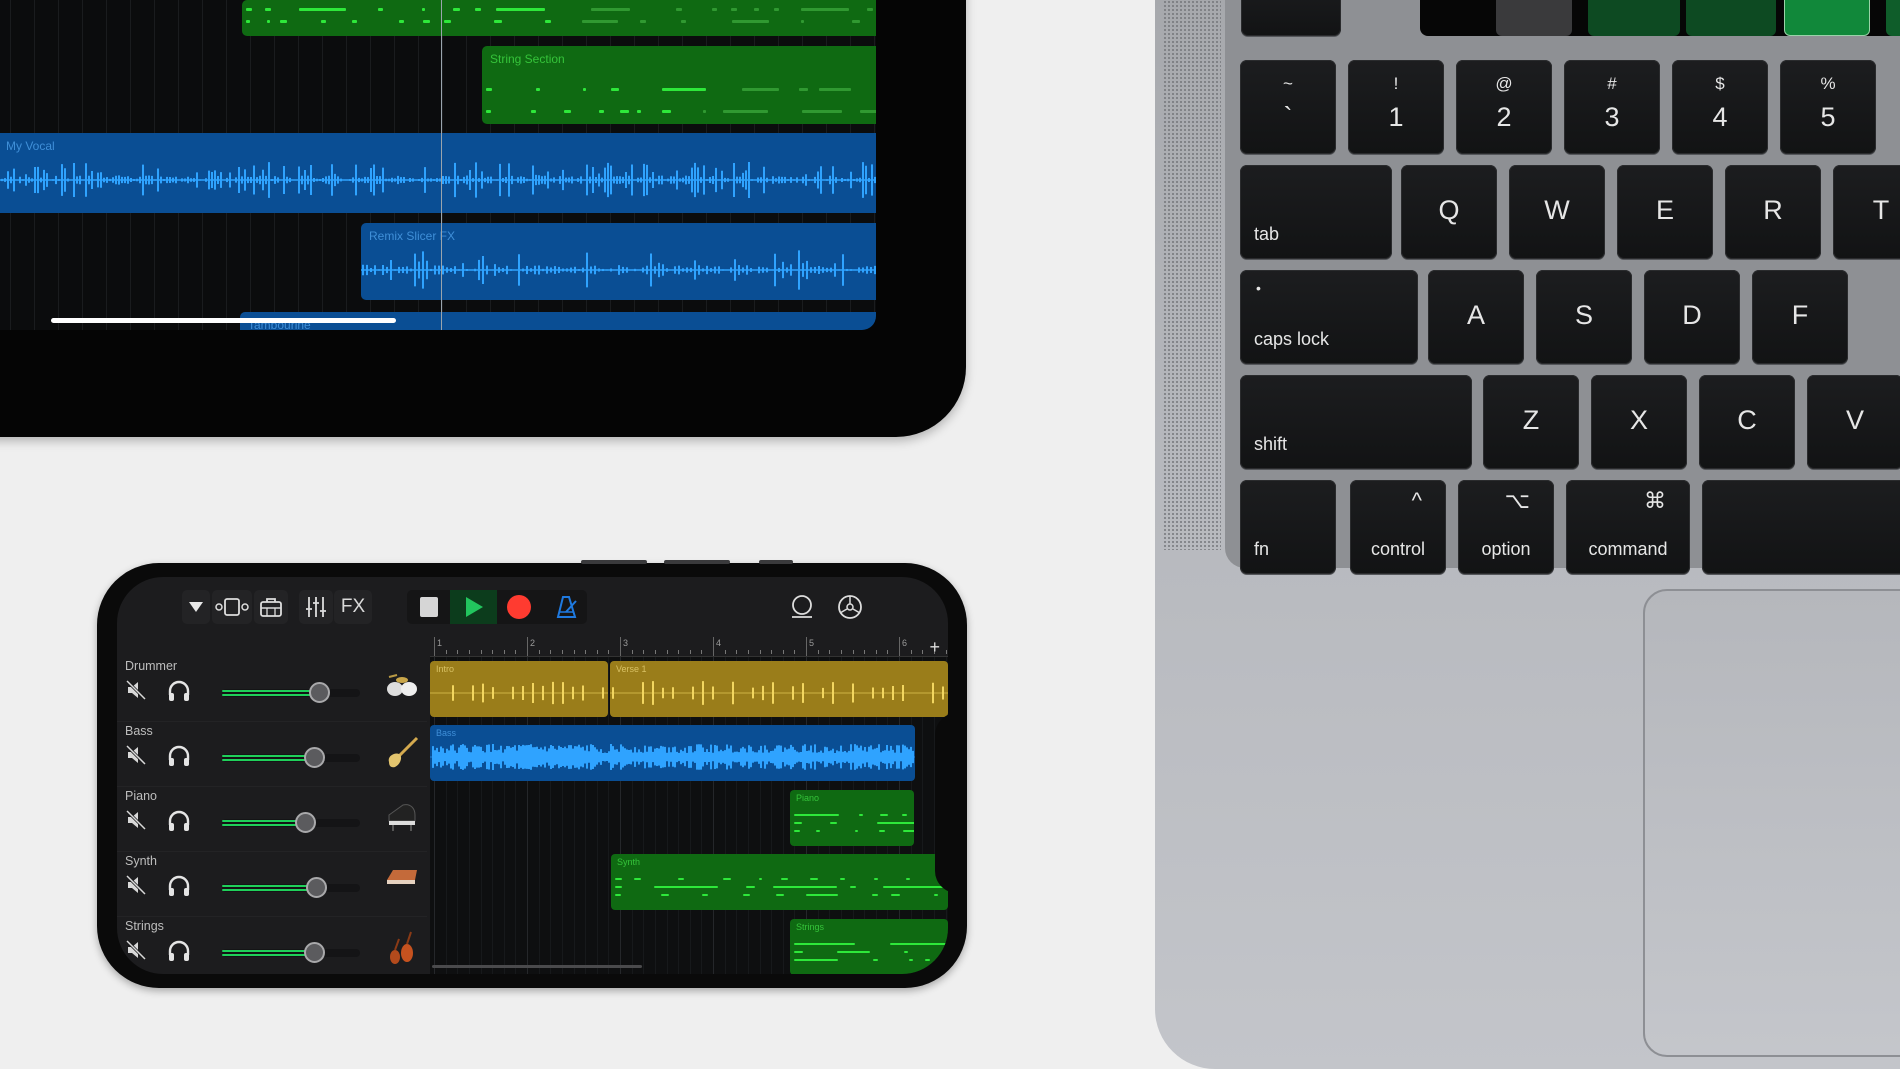 The image size is (1900, 1069). What do you see at coordinates (223, 320) in the screenshot?
I see `home-indicator` at bounding box center [223, 320].